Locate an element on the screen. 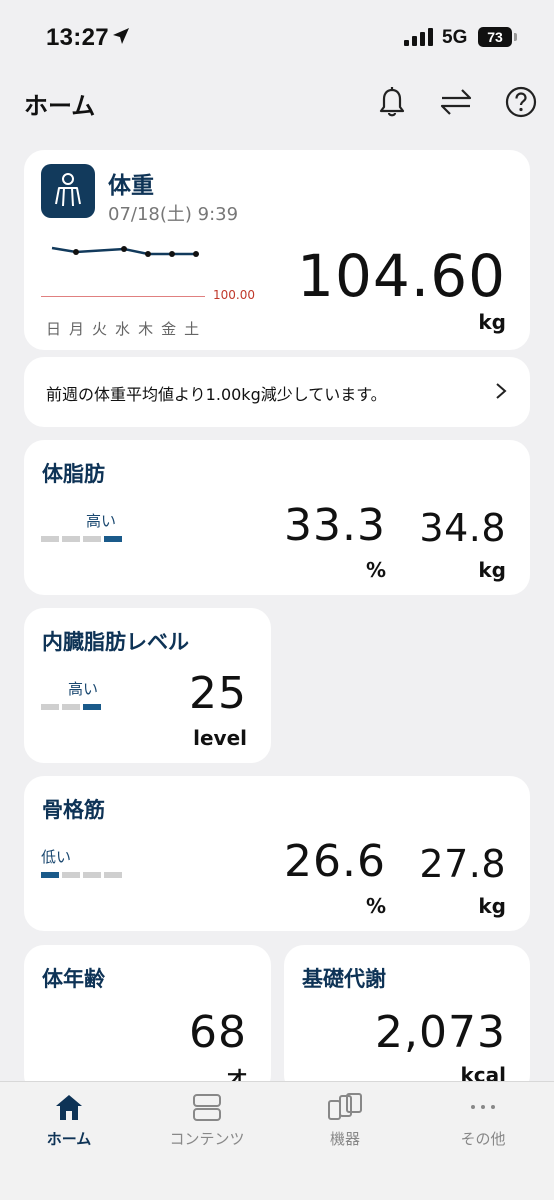  network-type: 5G is located at coordinates (455, 37).